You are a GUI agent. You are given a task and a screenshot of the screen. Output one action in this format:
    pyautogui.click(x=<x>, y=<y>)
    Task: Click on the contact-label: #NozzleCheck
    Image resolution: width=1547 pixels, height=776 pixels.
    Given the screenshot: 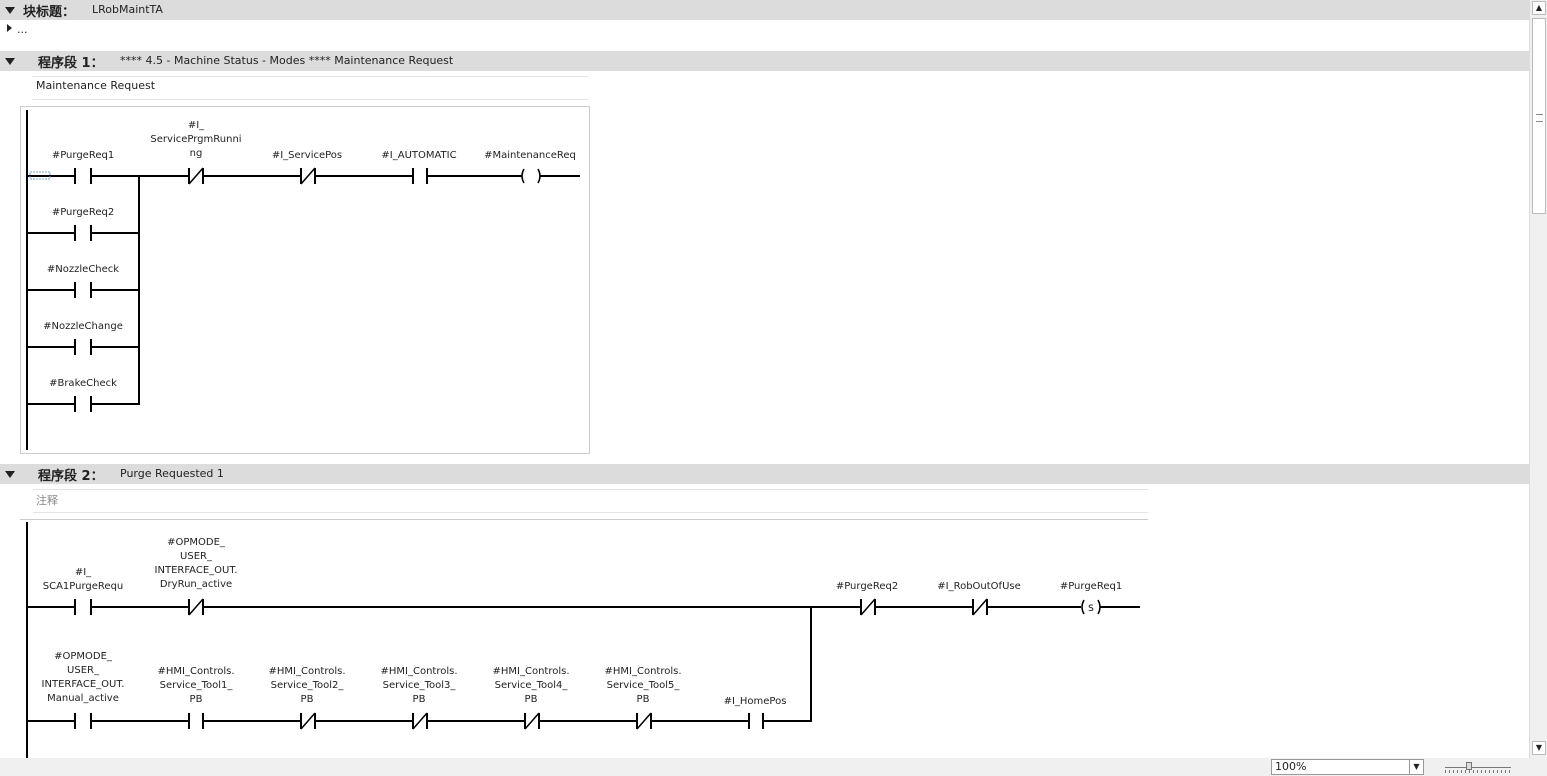 What is the action you would take?
    pyautogui.click(x=83, y=270)
    